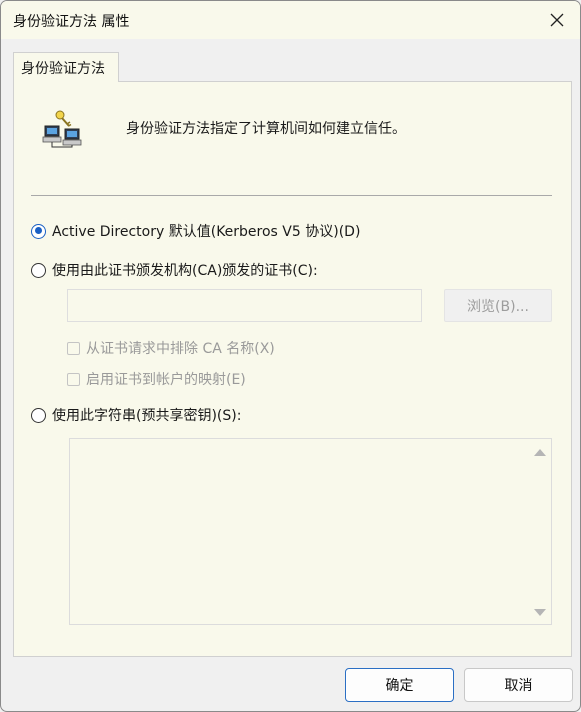  Describe the element at coordinates (38, 270) in the screenshot. I see `ca-cert-radio` at that location.